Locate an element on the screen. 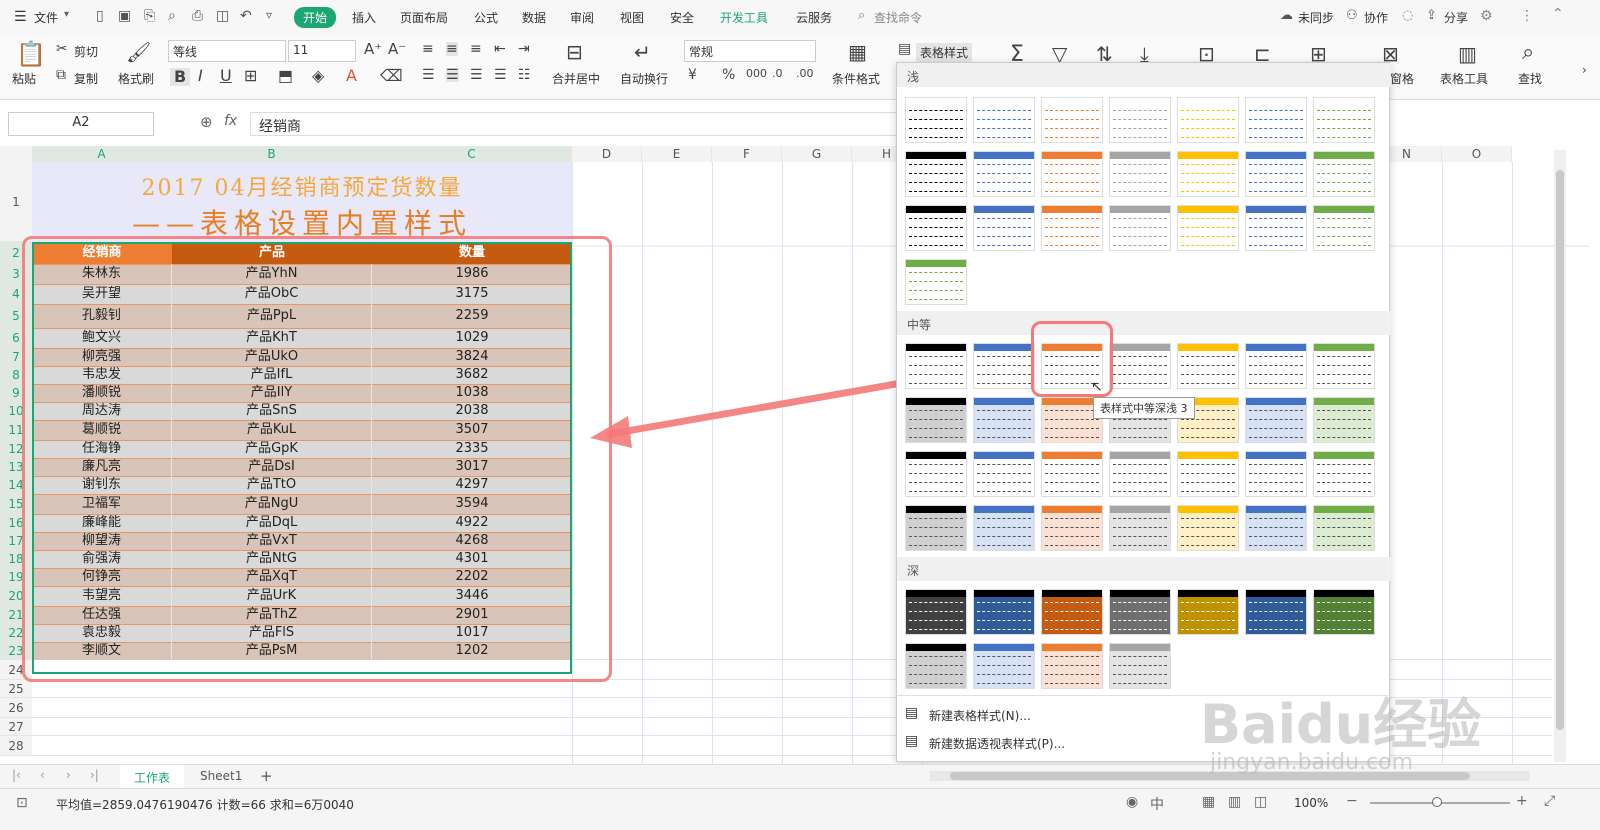 The image size is (1600, 830). thousands-icon: 000 is located at coordinates (756, 73).